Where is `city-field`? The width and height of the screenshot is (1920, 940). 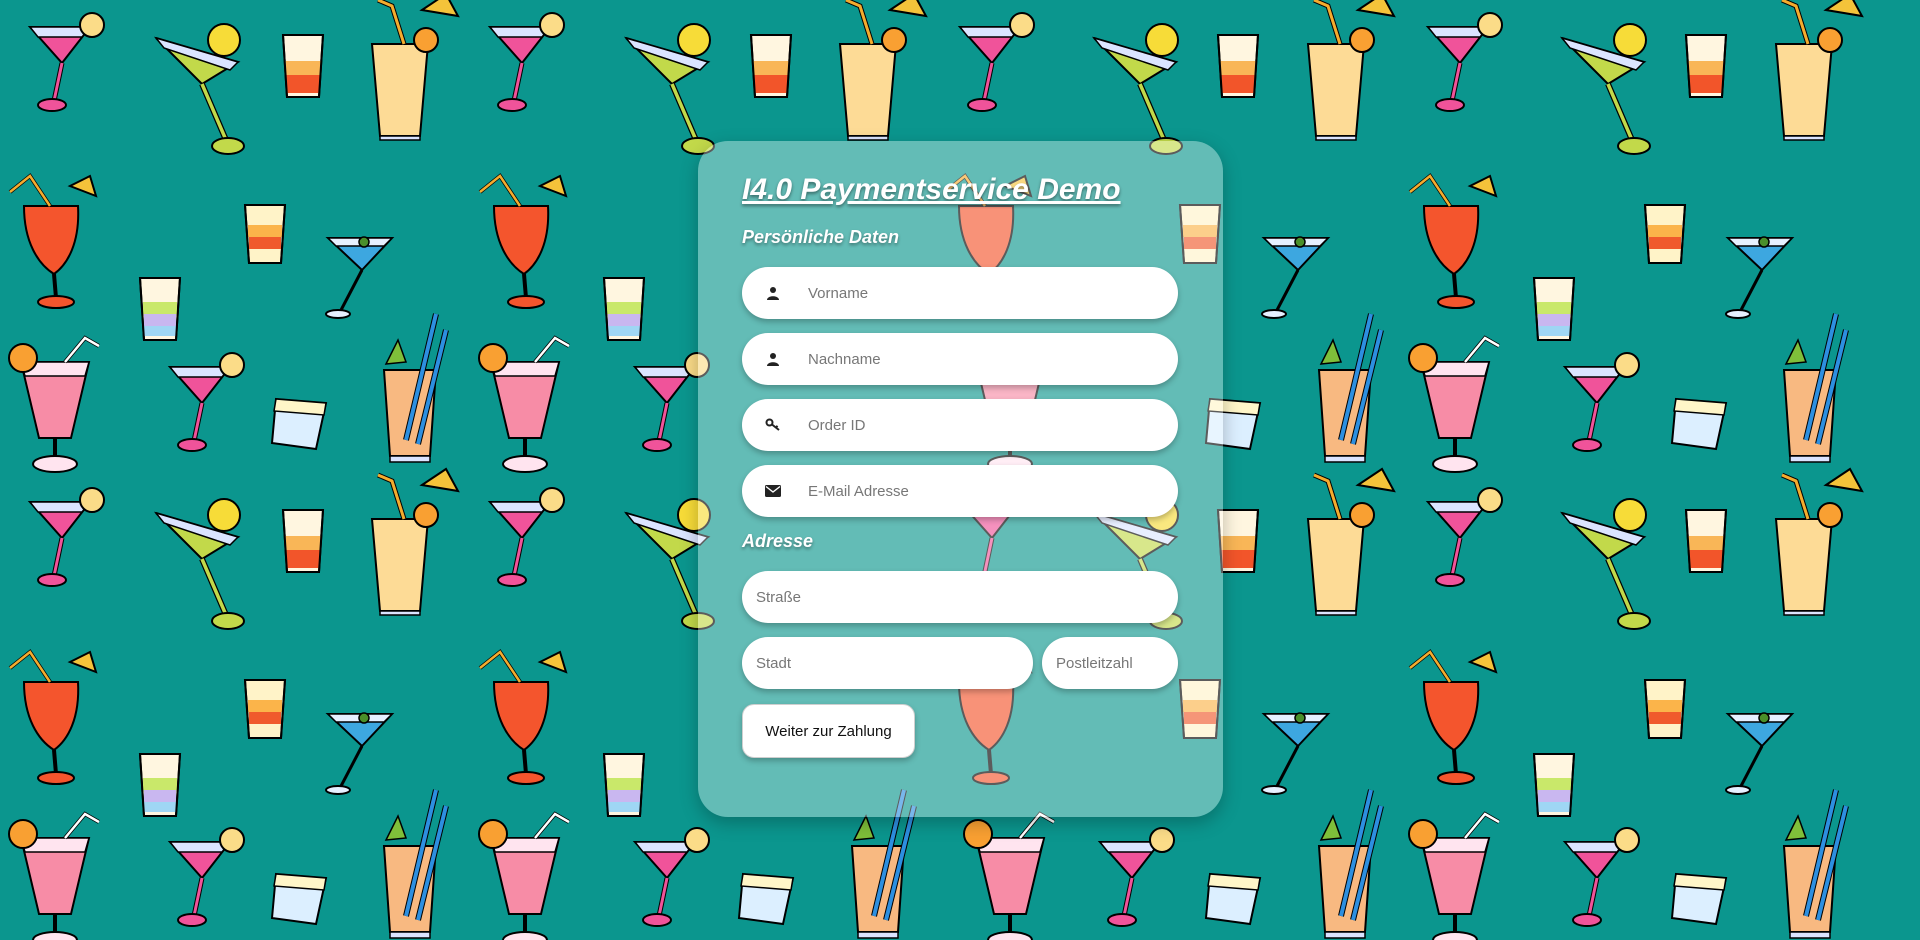 city-field is located at coordinates (887, 663).